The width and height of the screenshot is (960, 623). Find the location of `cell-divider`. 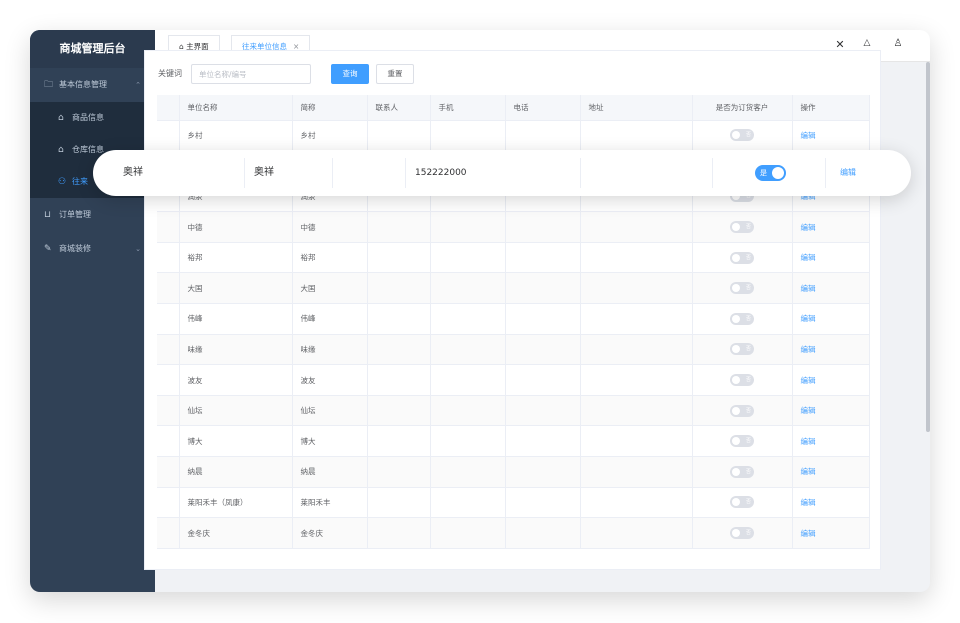

cell-divider is located at coordinates (332, 173).